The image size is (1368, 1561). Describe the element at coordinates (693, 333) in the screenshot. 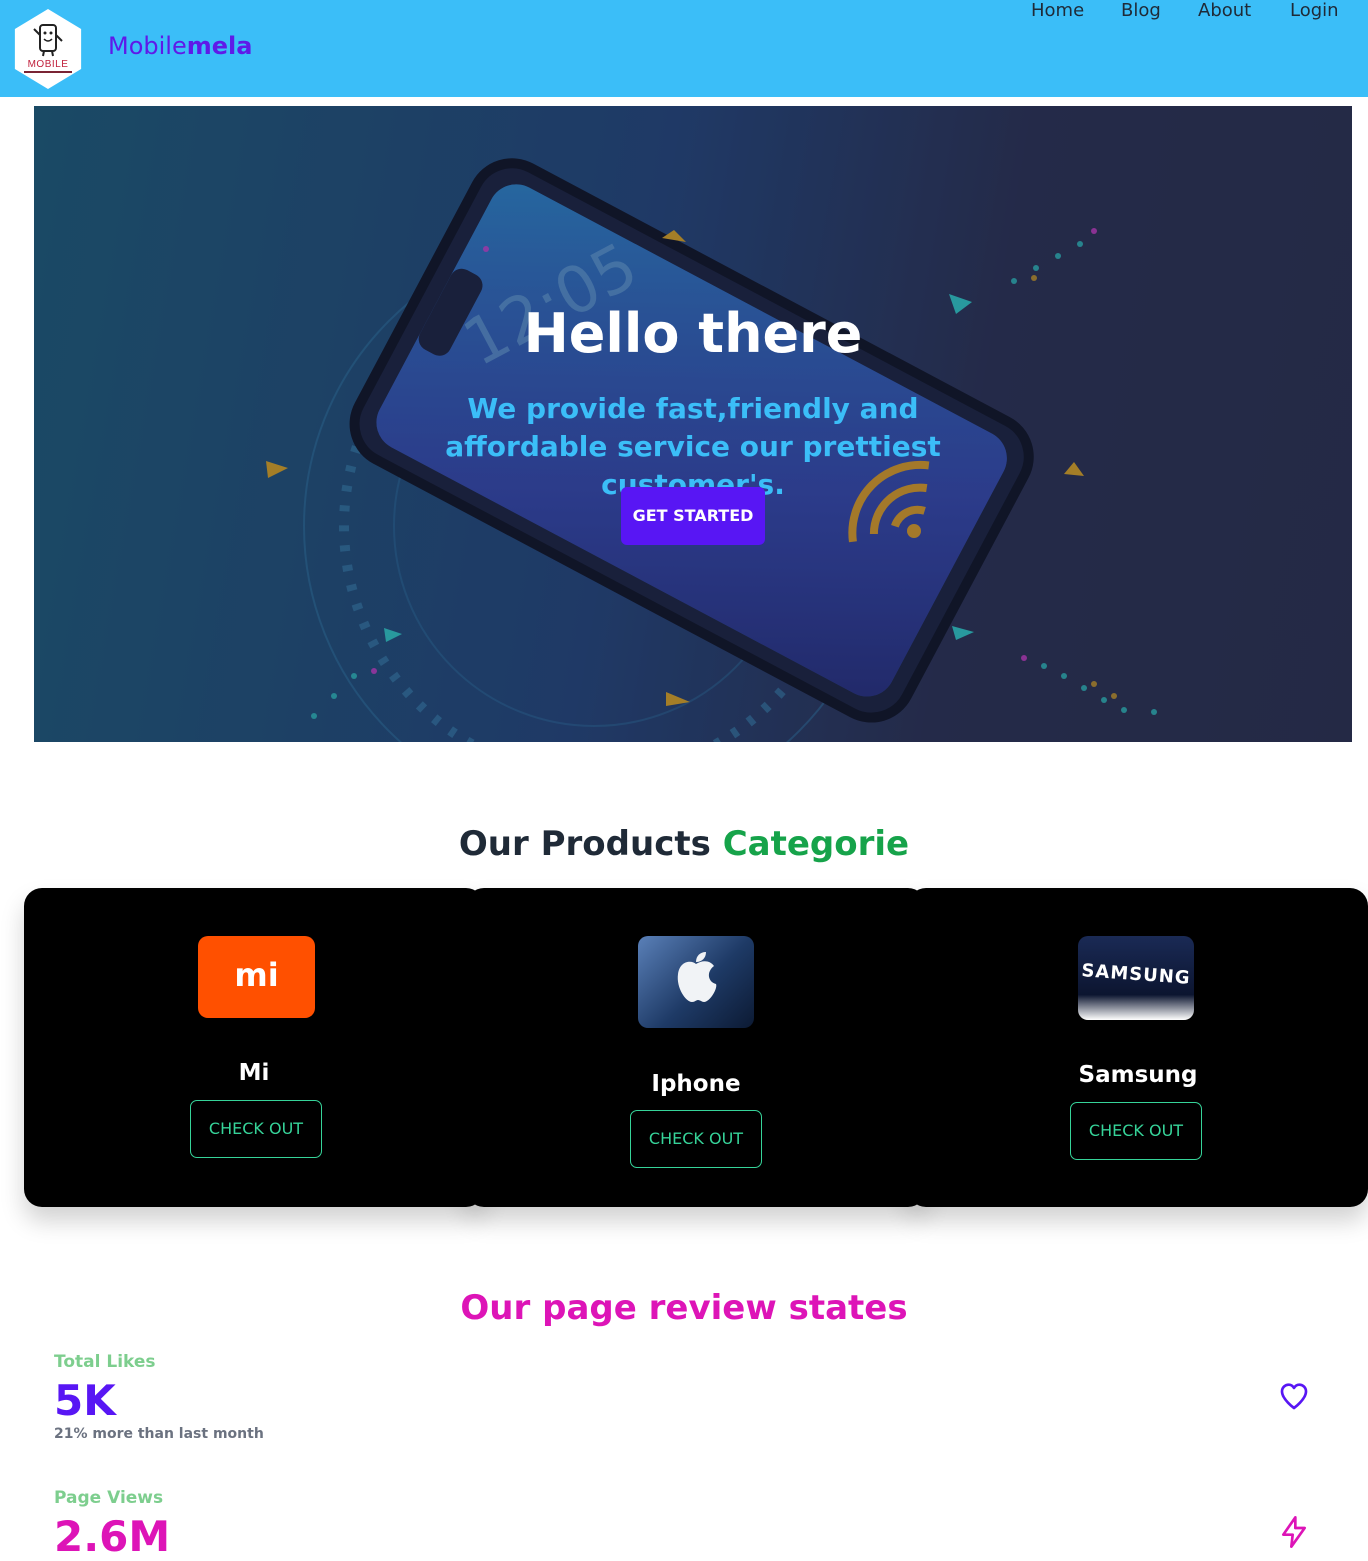

I see `hero-title: Hello there` at that location.